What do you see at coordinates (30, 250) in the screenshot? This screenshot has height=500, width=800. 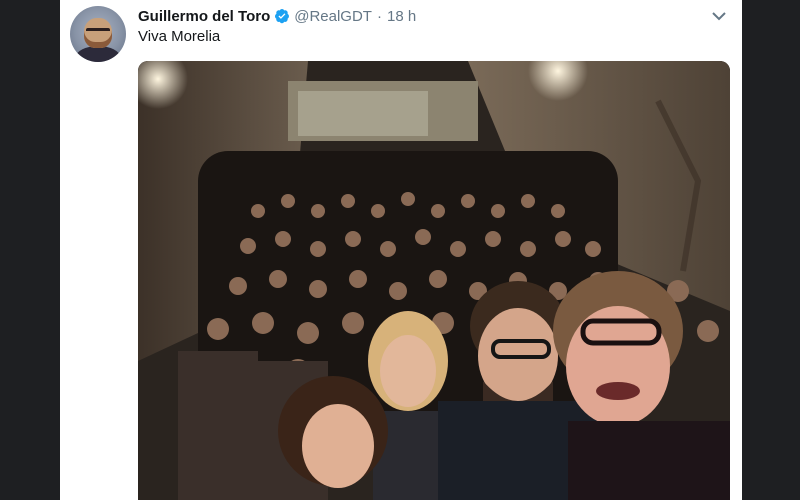 I see `left-margin` at bounding box center [30, 250].